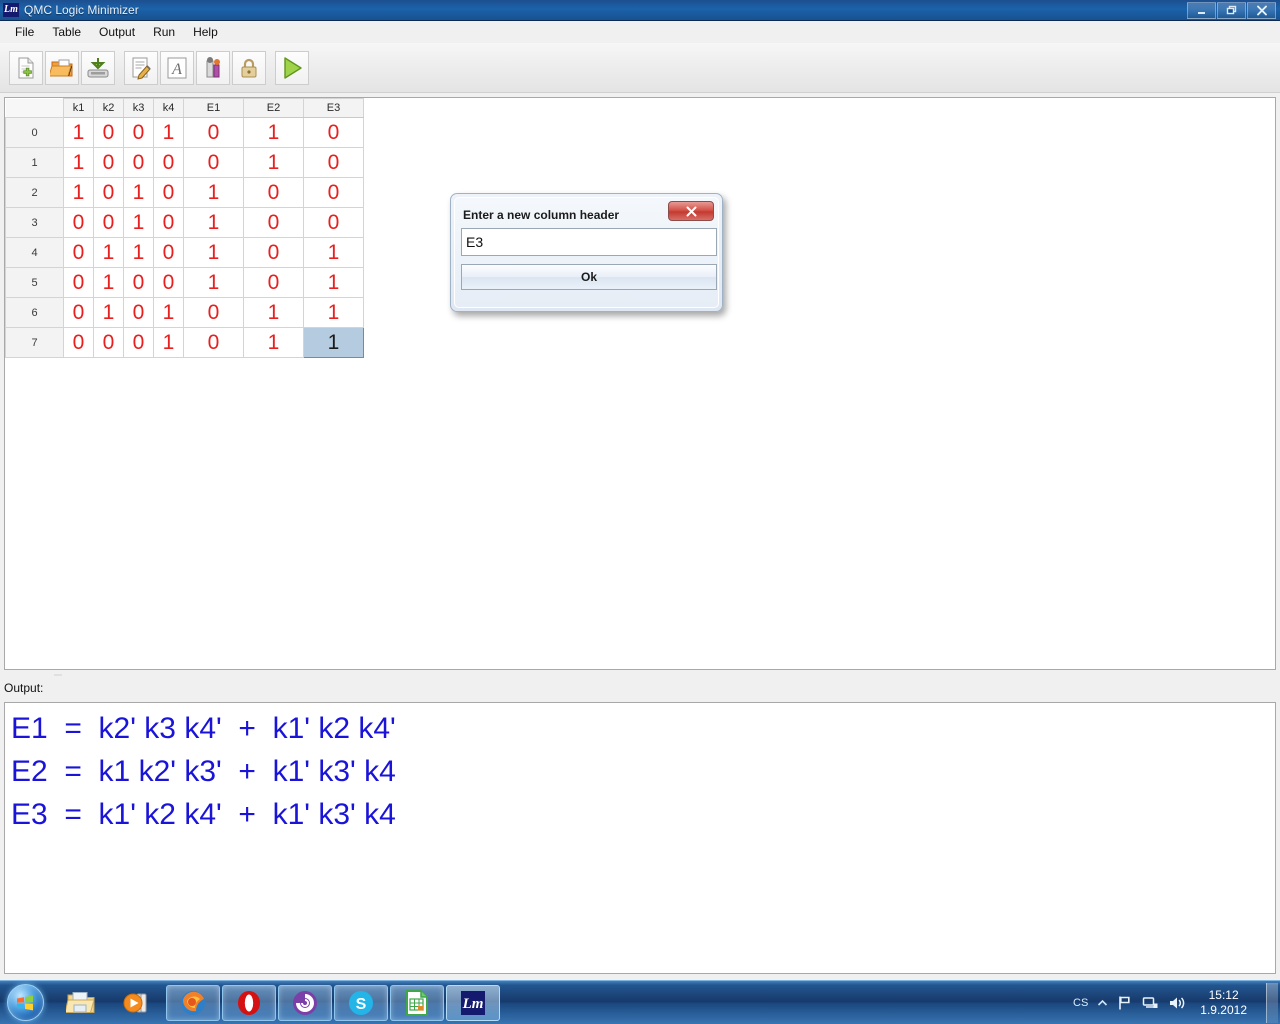 This screenshot has width=1280, height=1024. Describe the element at coordinates (137, 1003) in the screenshot. I see `taskbar-item-media-player` at that location.